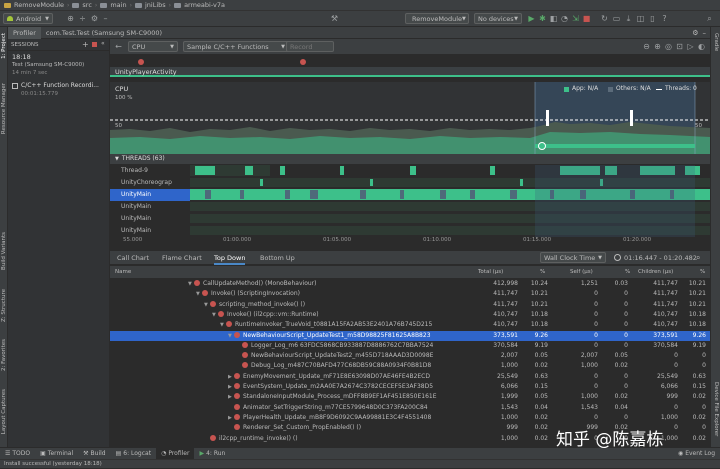 The image size is (720, 469). Describe the element at coordinates (230, 258) in the screenshot. I see `tab-top-down: Top Down` at that location.